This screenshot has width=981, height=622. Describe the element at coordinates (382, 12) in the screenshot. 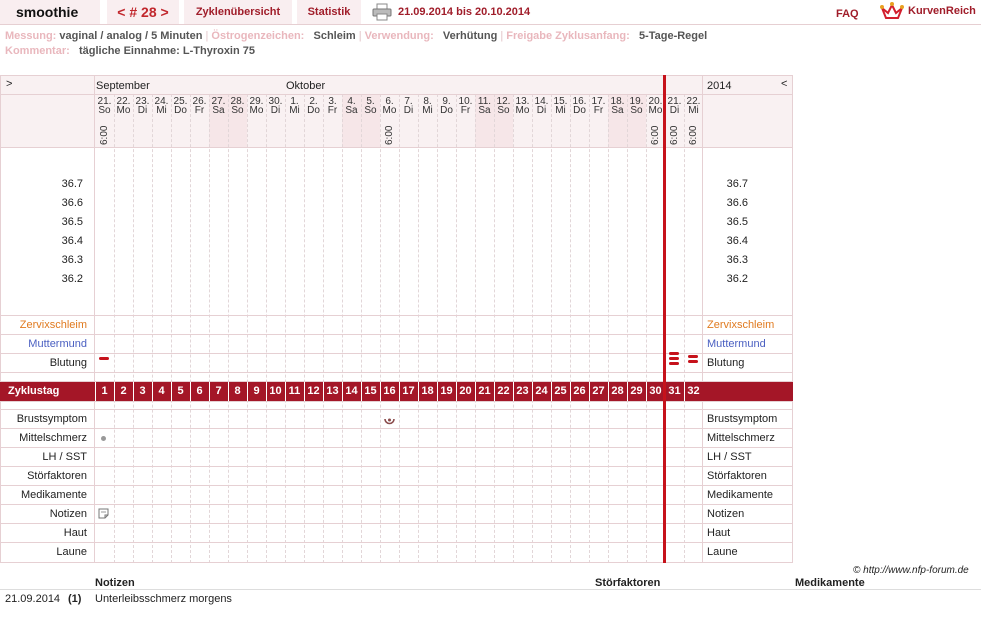

I see `print-icon` at that location.